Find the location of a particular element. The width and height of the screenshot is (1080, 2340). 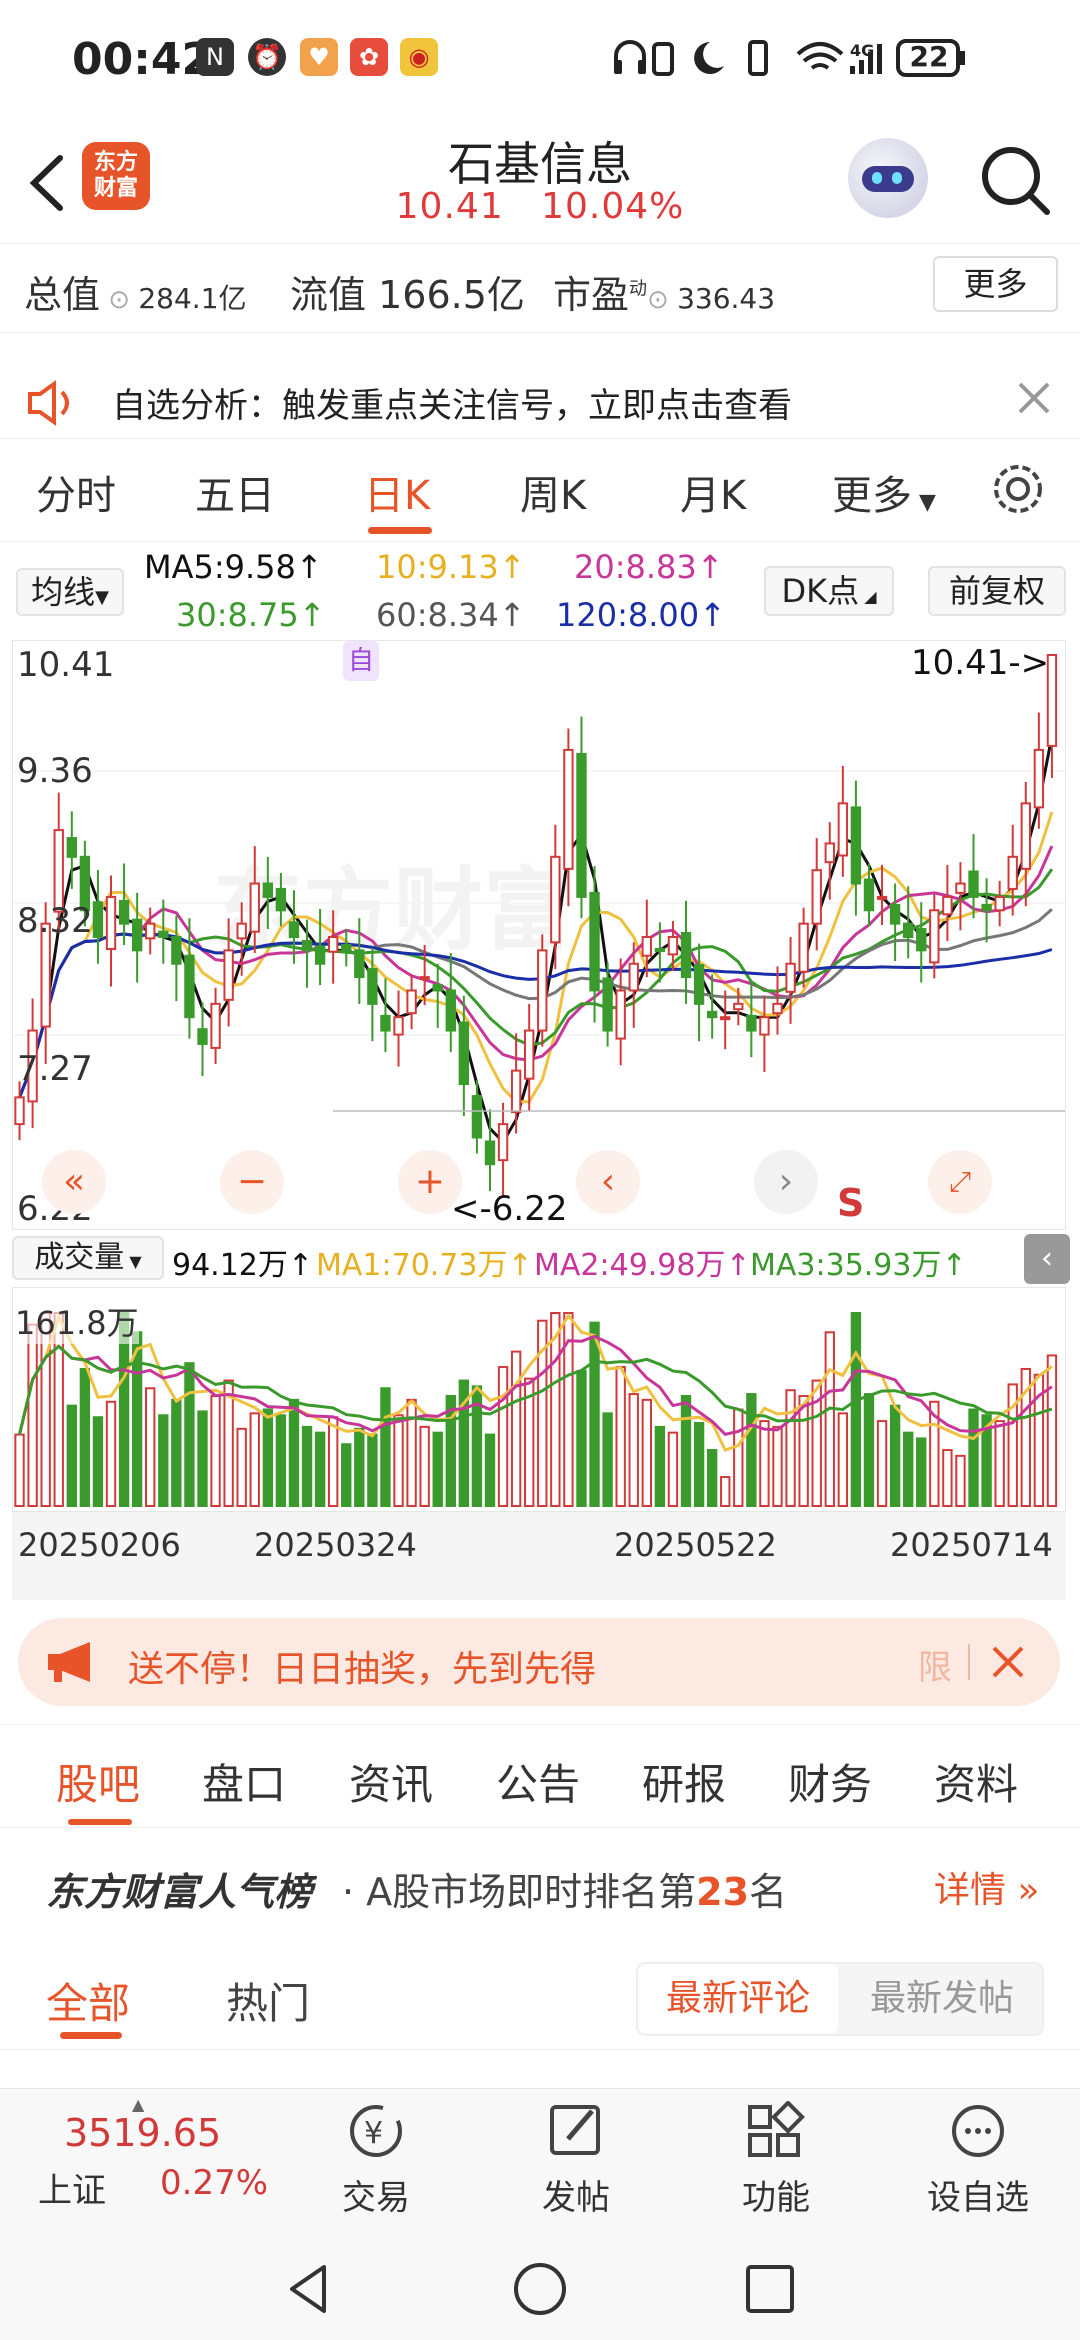

nav-functions: 功能 is located at coordinates (776, 2159).